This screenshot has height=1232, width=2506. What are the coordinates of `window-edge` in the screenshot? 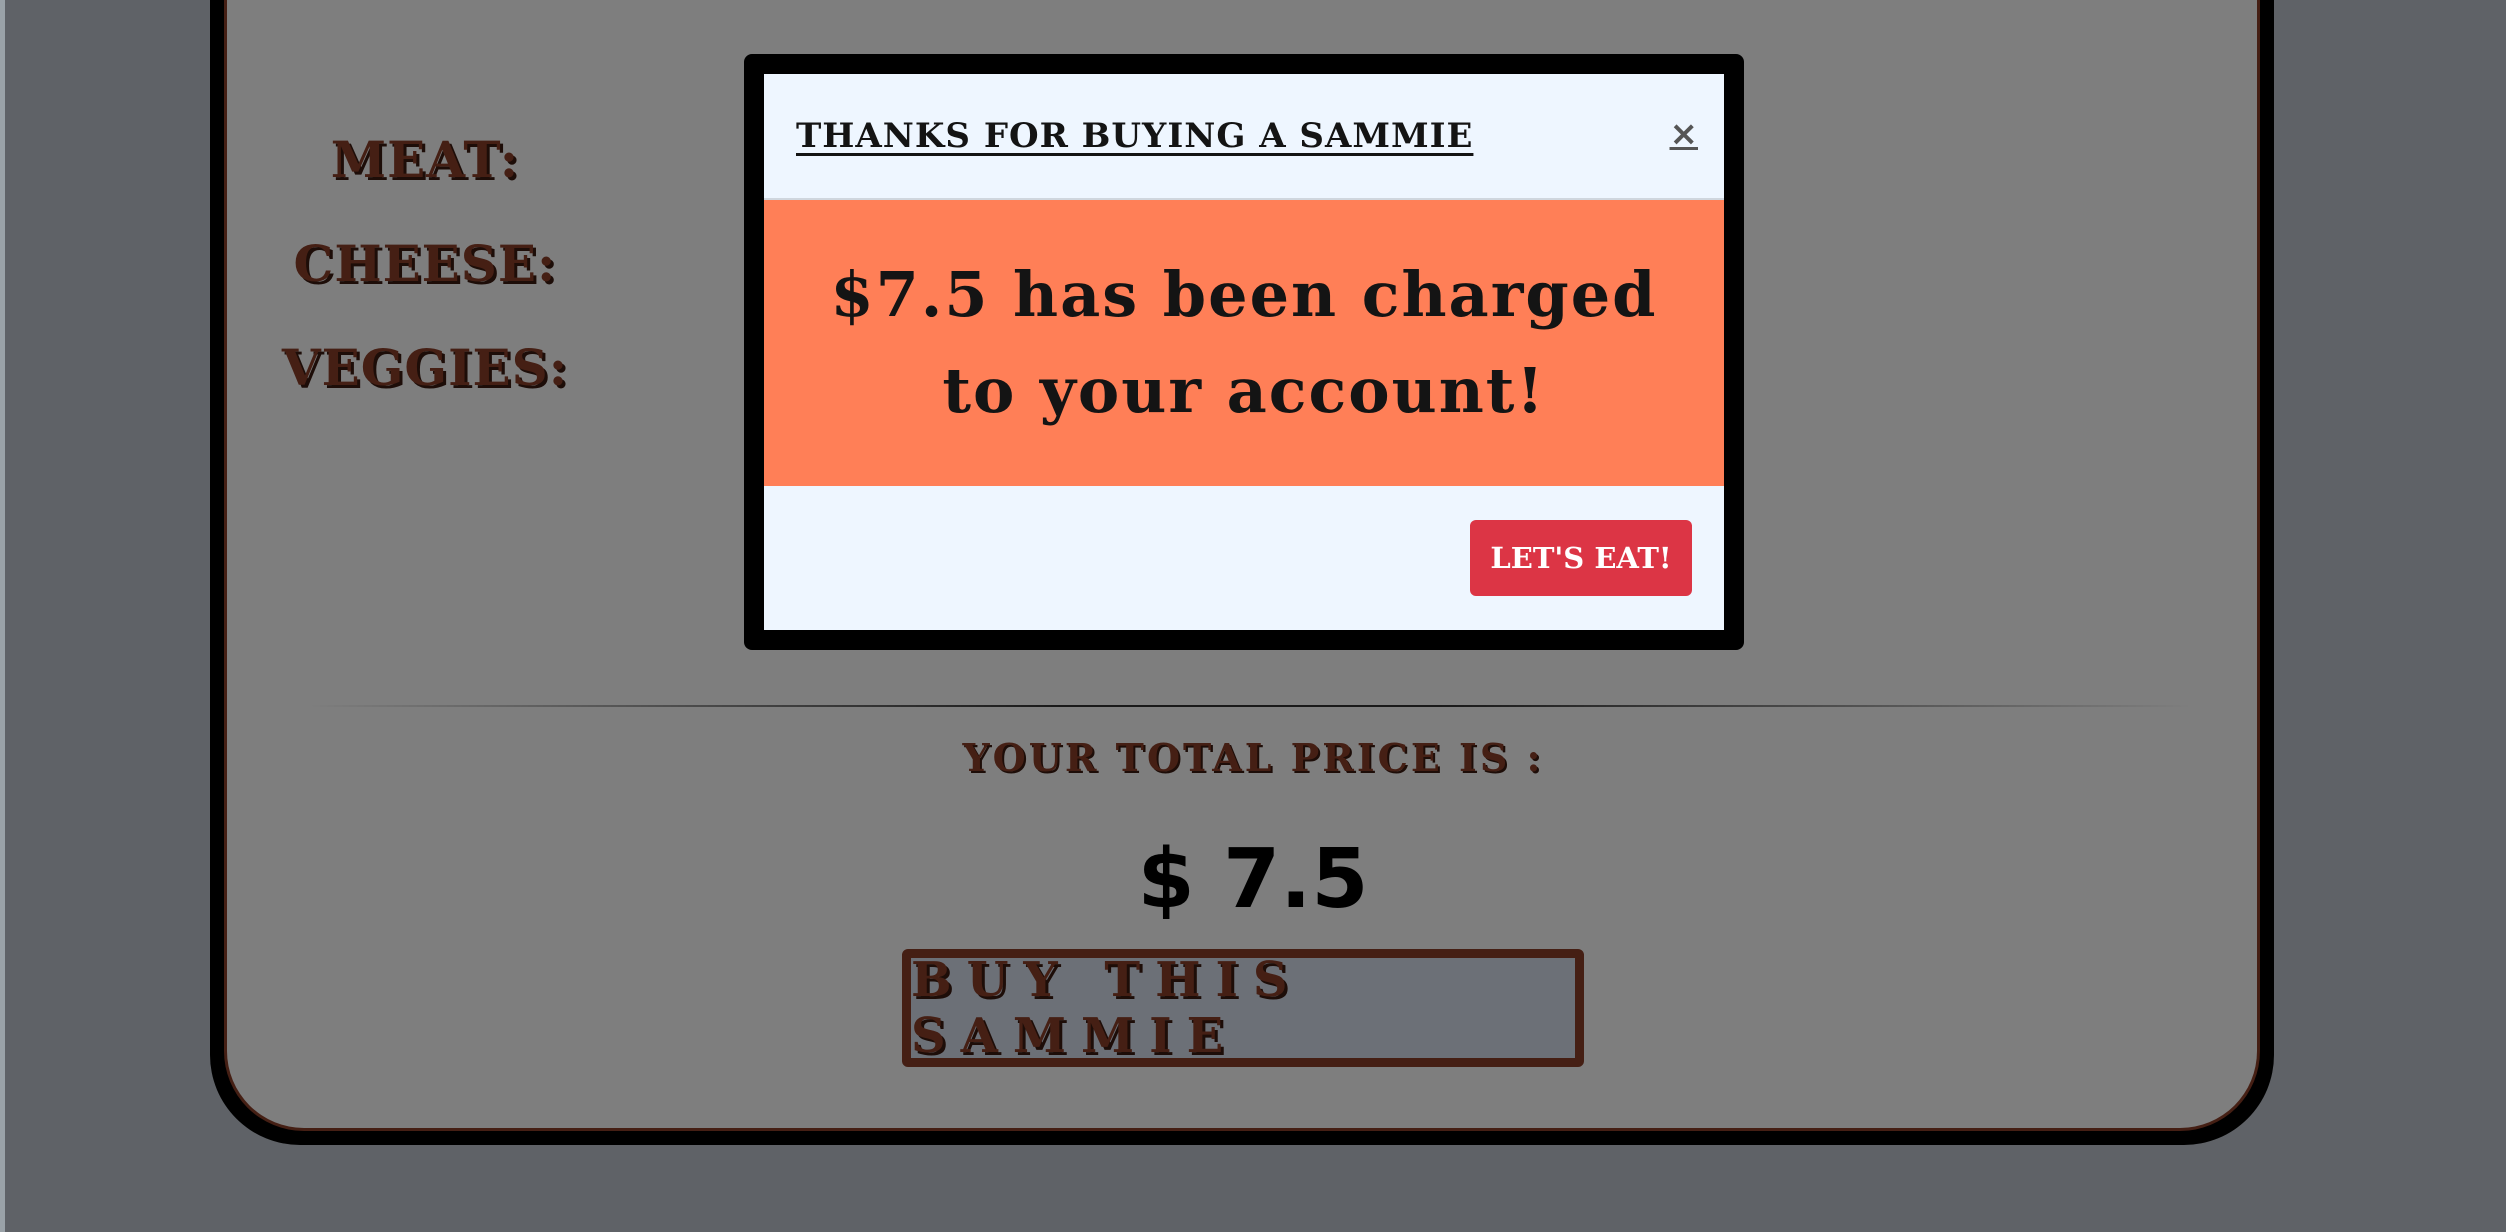 It's located at (2, 616).